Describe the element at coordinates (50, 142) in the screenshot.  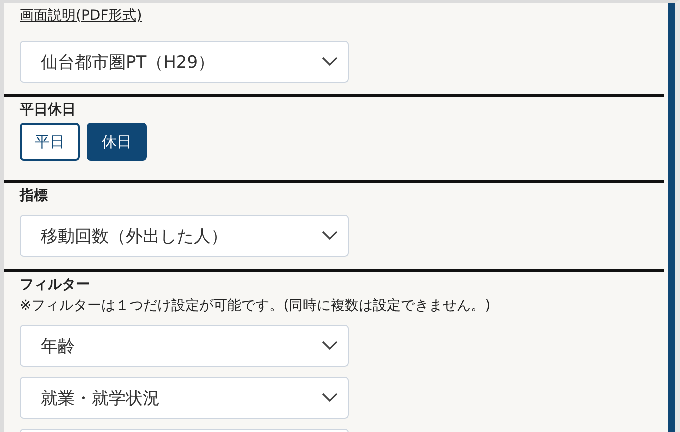
I see `day-type-button: 平日` at that location.